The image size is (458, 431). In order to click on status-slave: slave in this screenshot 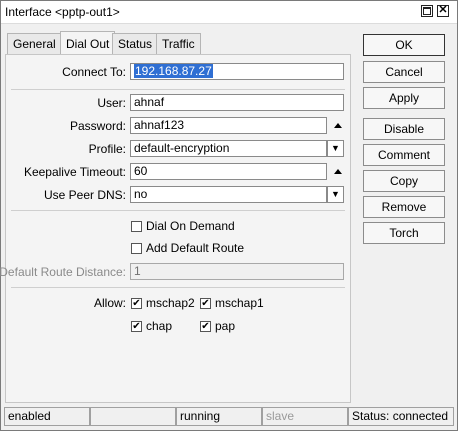, I will do `click(305, 416)`.